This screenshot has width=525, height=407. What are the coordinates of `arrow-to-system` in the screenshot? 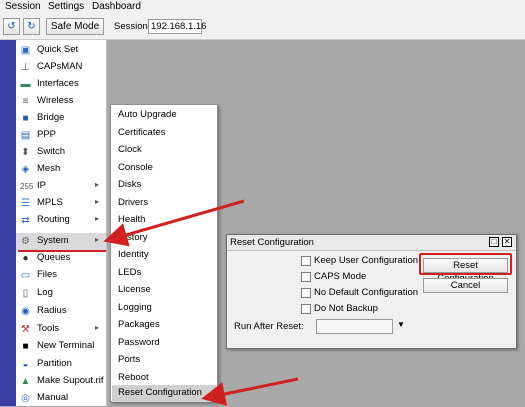 It's located at (174, 223).